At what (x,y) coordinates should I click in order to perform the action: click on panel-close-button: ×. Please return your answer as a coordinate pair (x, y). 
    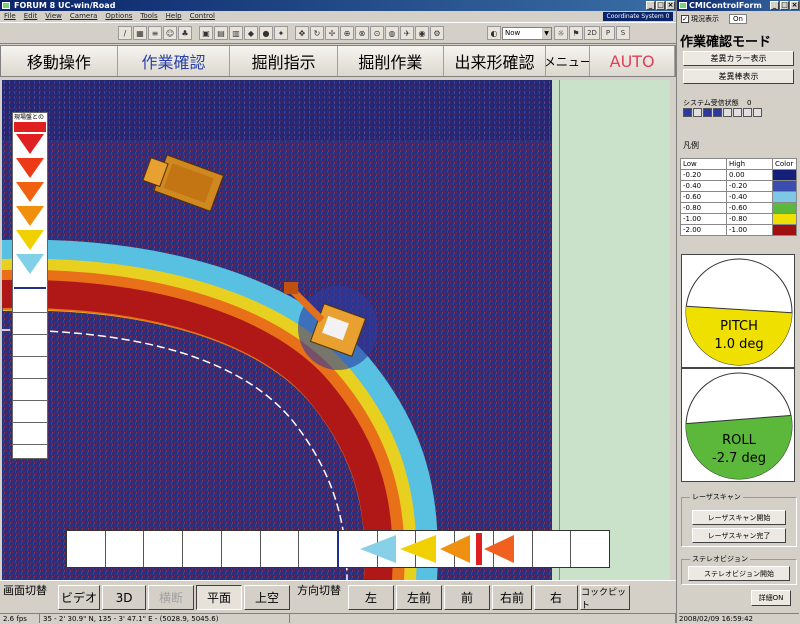
    Looking at the image, I should click on (794, 5).